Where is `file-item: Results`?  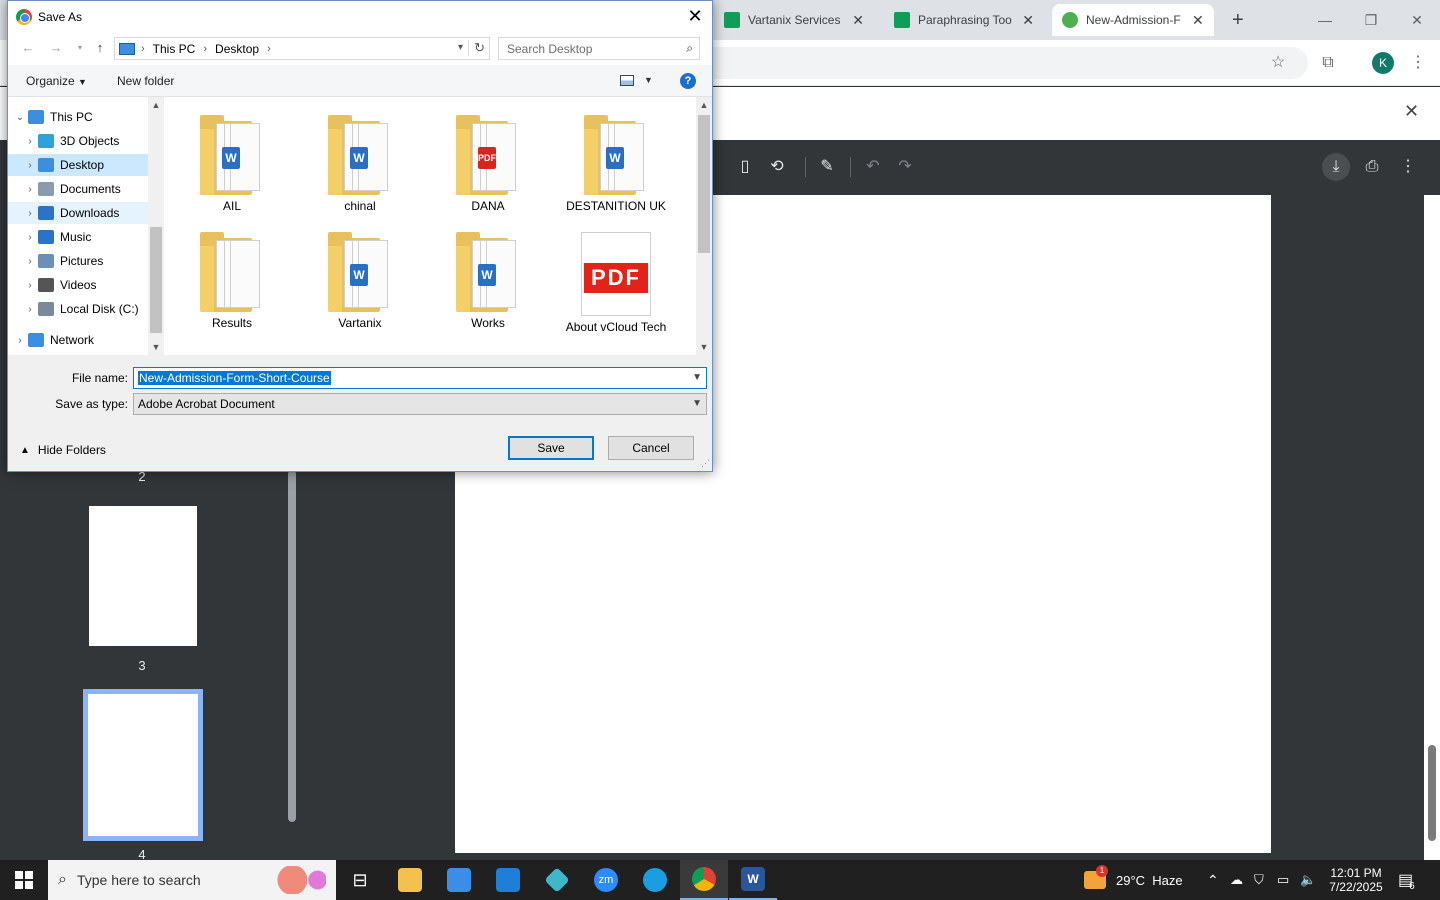
file-item: Results is located at coordinates (232, 281).